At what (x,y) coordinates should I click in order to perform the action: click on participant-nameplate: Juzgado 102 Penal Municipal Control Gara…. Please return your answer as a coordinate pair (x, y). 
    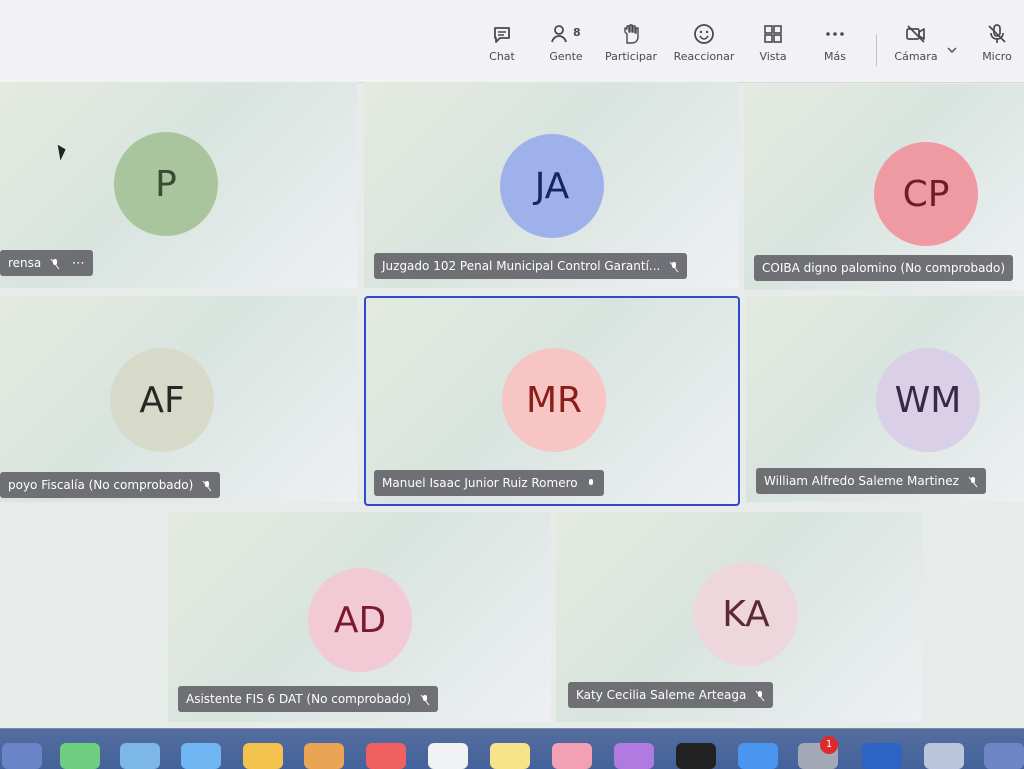
    Looking at the image, I should click on (531, 266).